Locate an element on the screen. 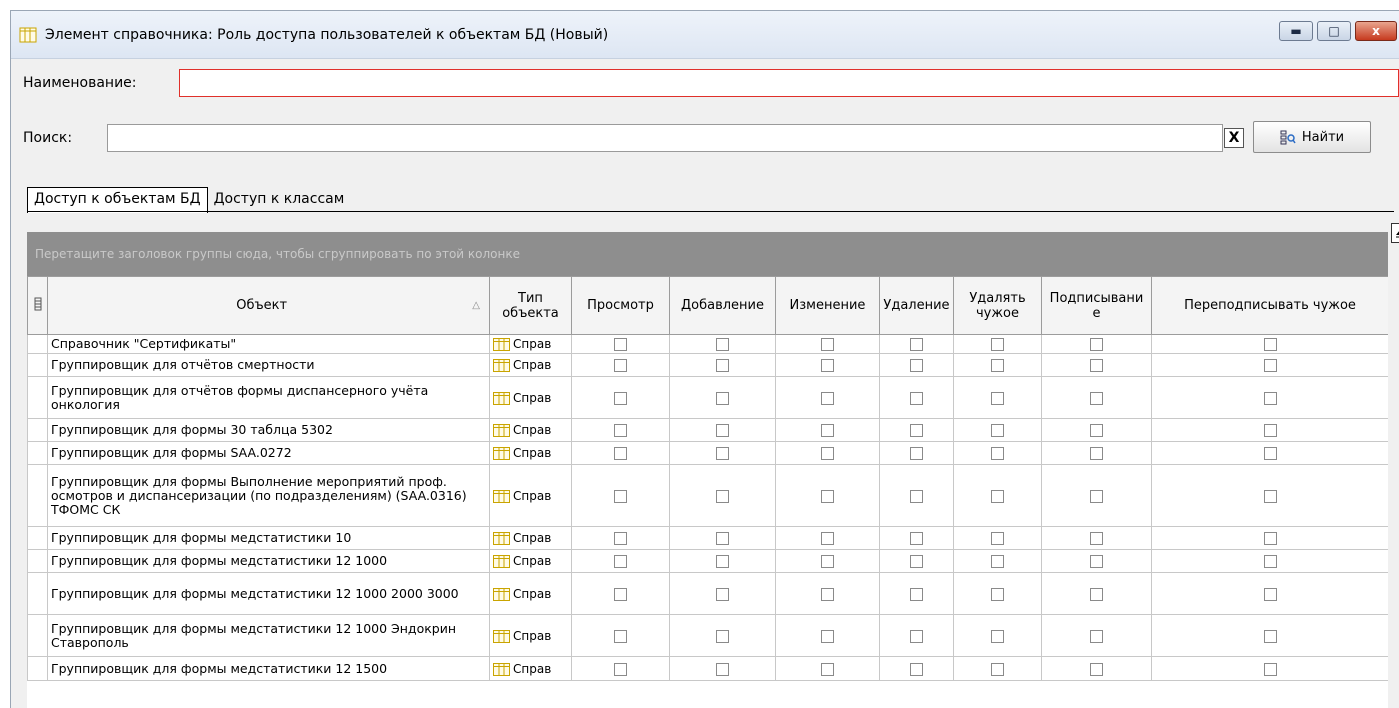 The width and height of the screenshot is (1399, 708). column-header-type: Тип объекта is located at coordinates (530, 305).